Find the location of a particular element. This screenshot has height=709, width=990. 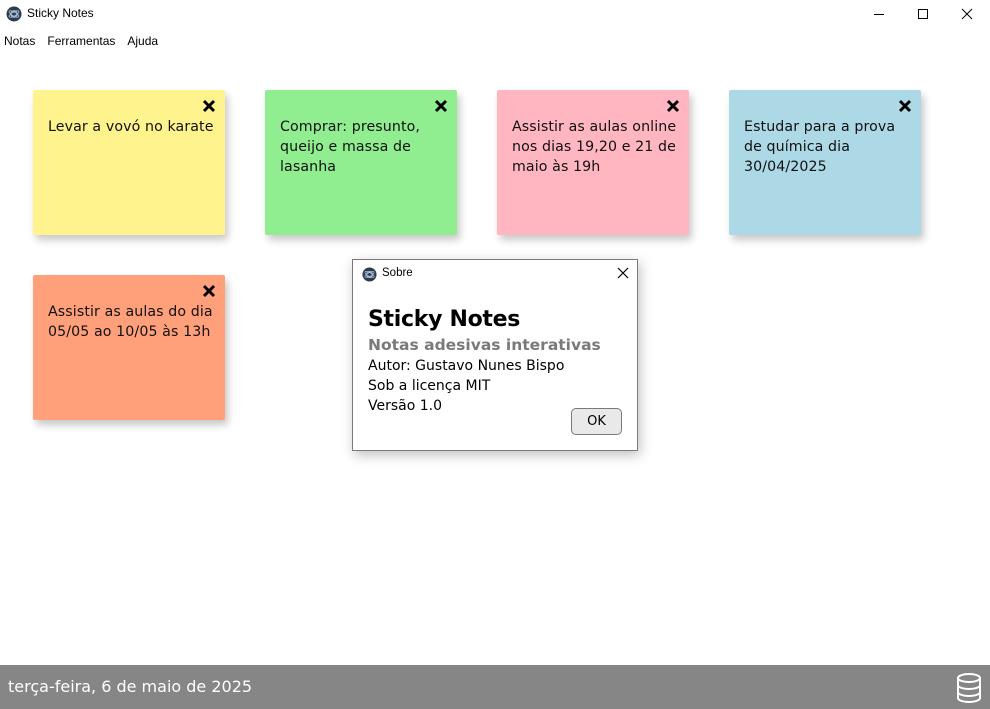

note-text: Levar a vovó no karate is located at coordinates (133, 127).